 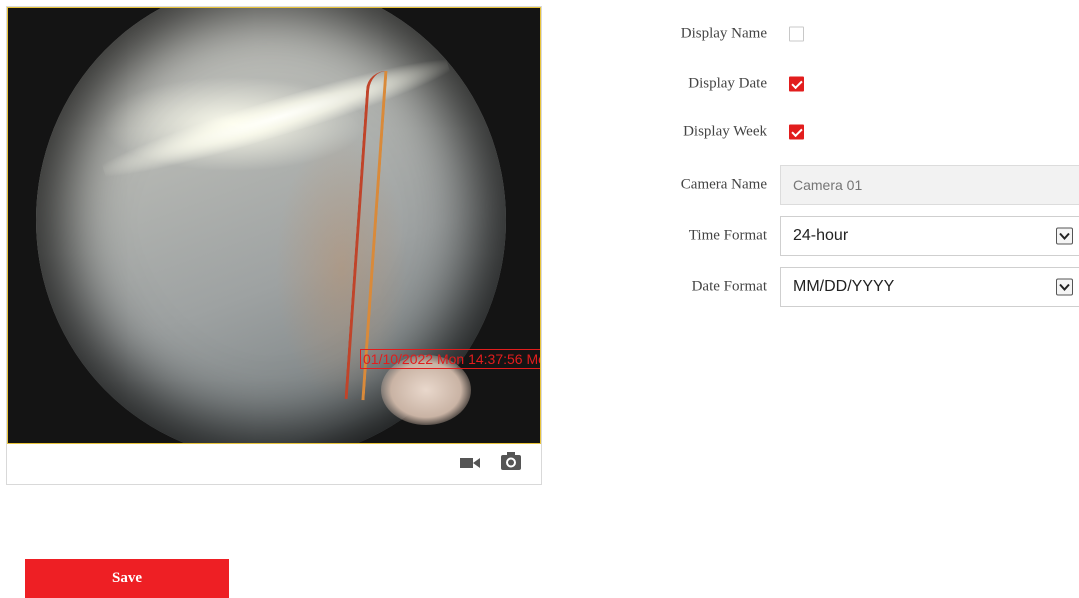 What do you see at coordinates (723, 33) in the screenshot?
I see `display-name-label: Display Name` at bounding box center [723, 33].